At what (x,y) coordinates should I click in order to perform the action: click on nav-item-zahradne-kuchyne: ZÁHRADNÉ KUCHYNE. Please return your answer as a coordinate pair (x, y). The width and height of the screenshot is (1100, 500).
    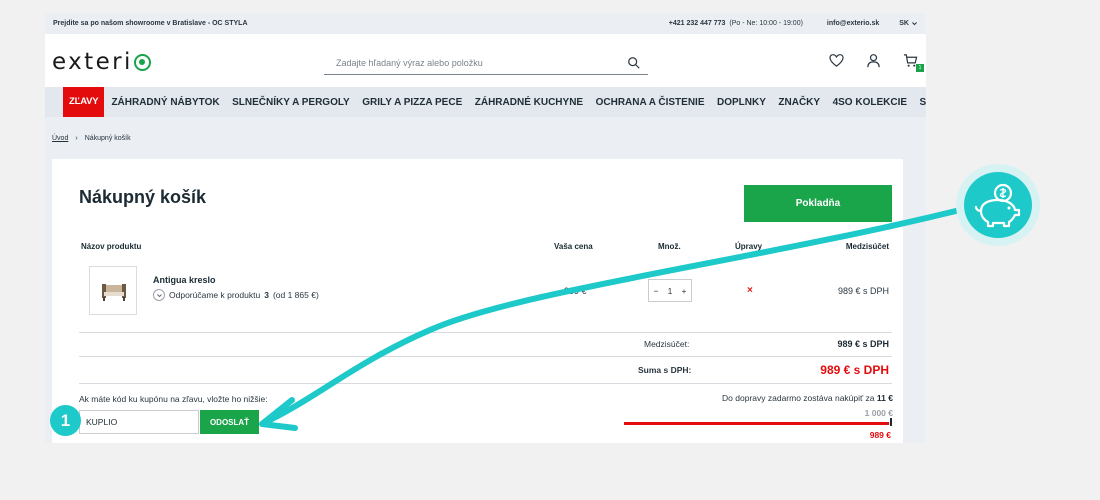
    Looking at the image, I should click on (529, 102).